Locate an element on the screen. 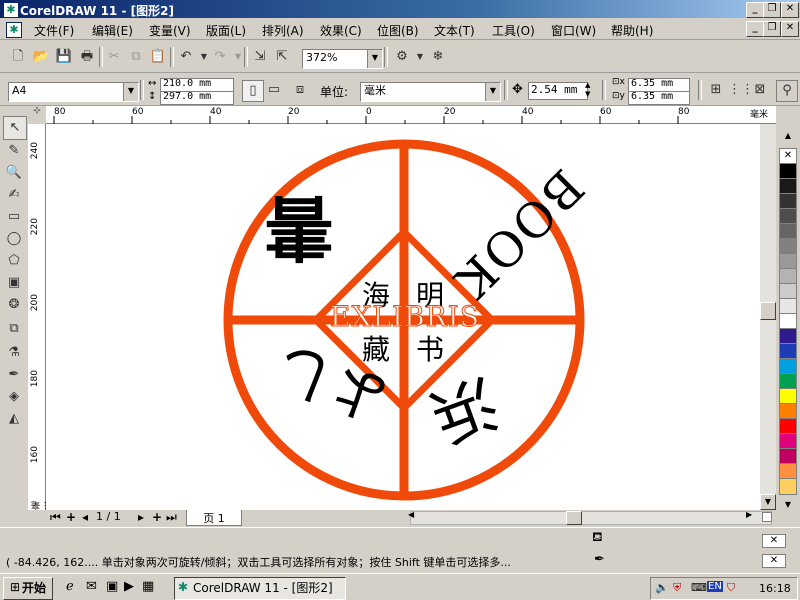  media-icon: ▶ is located at coordinates (129, 586).